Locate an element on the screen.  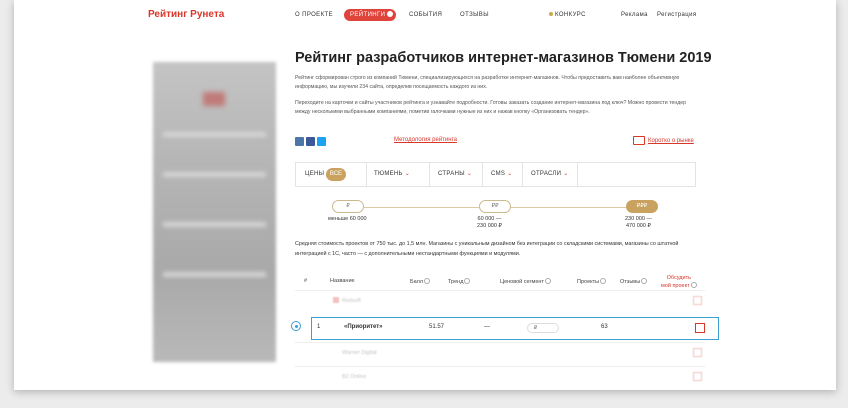
market-brief-icon is located at coordinates (639, 140).